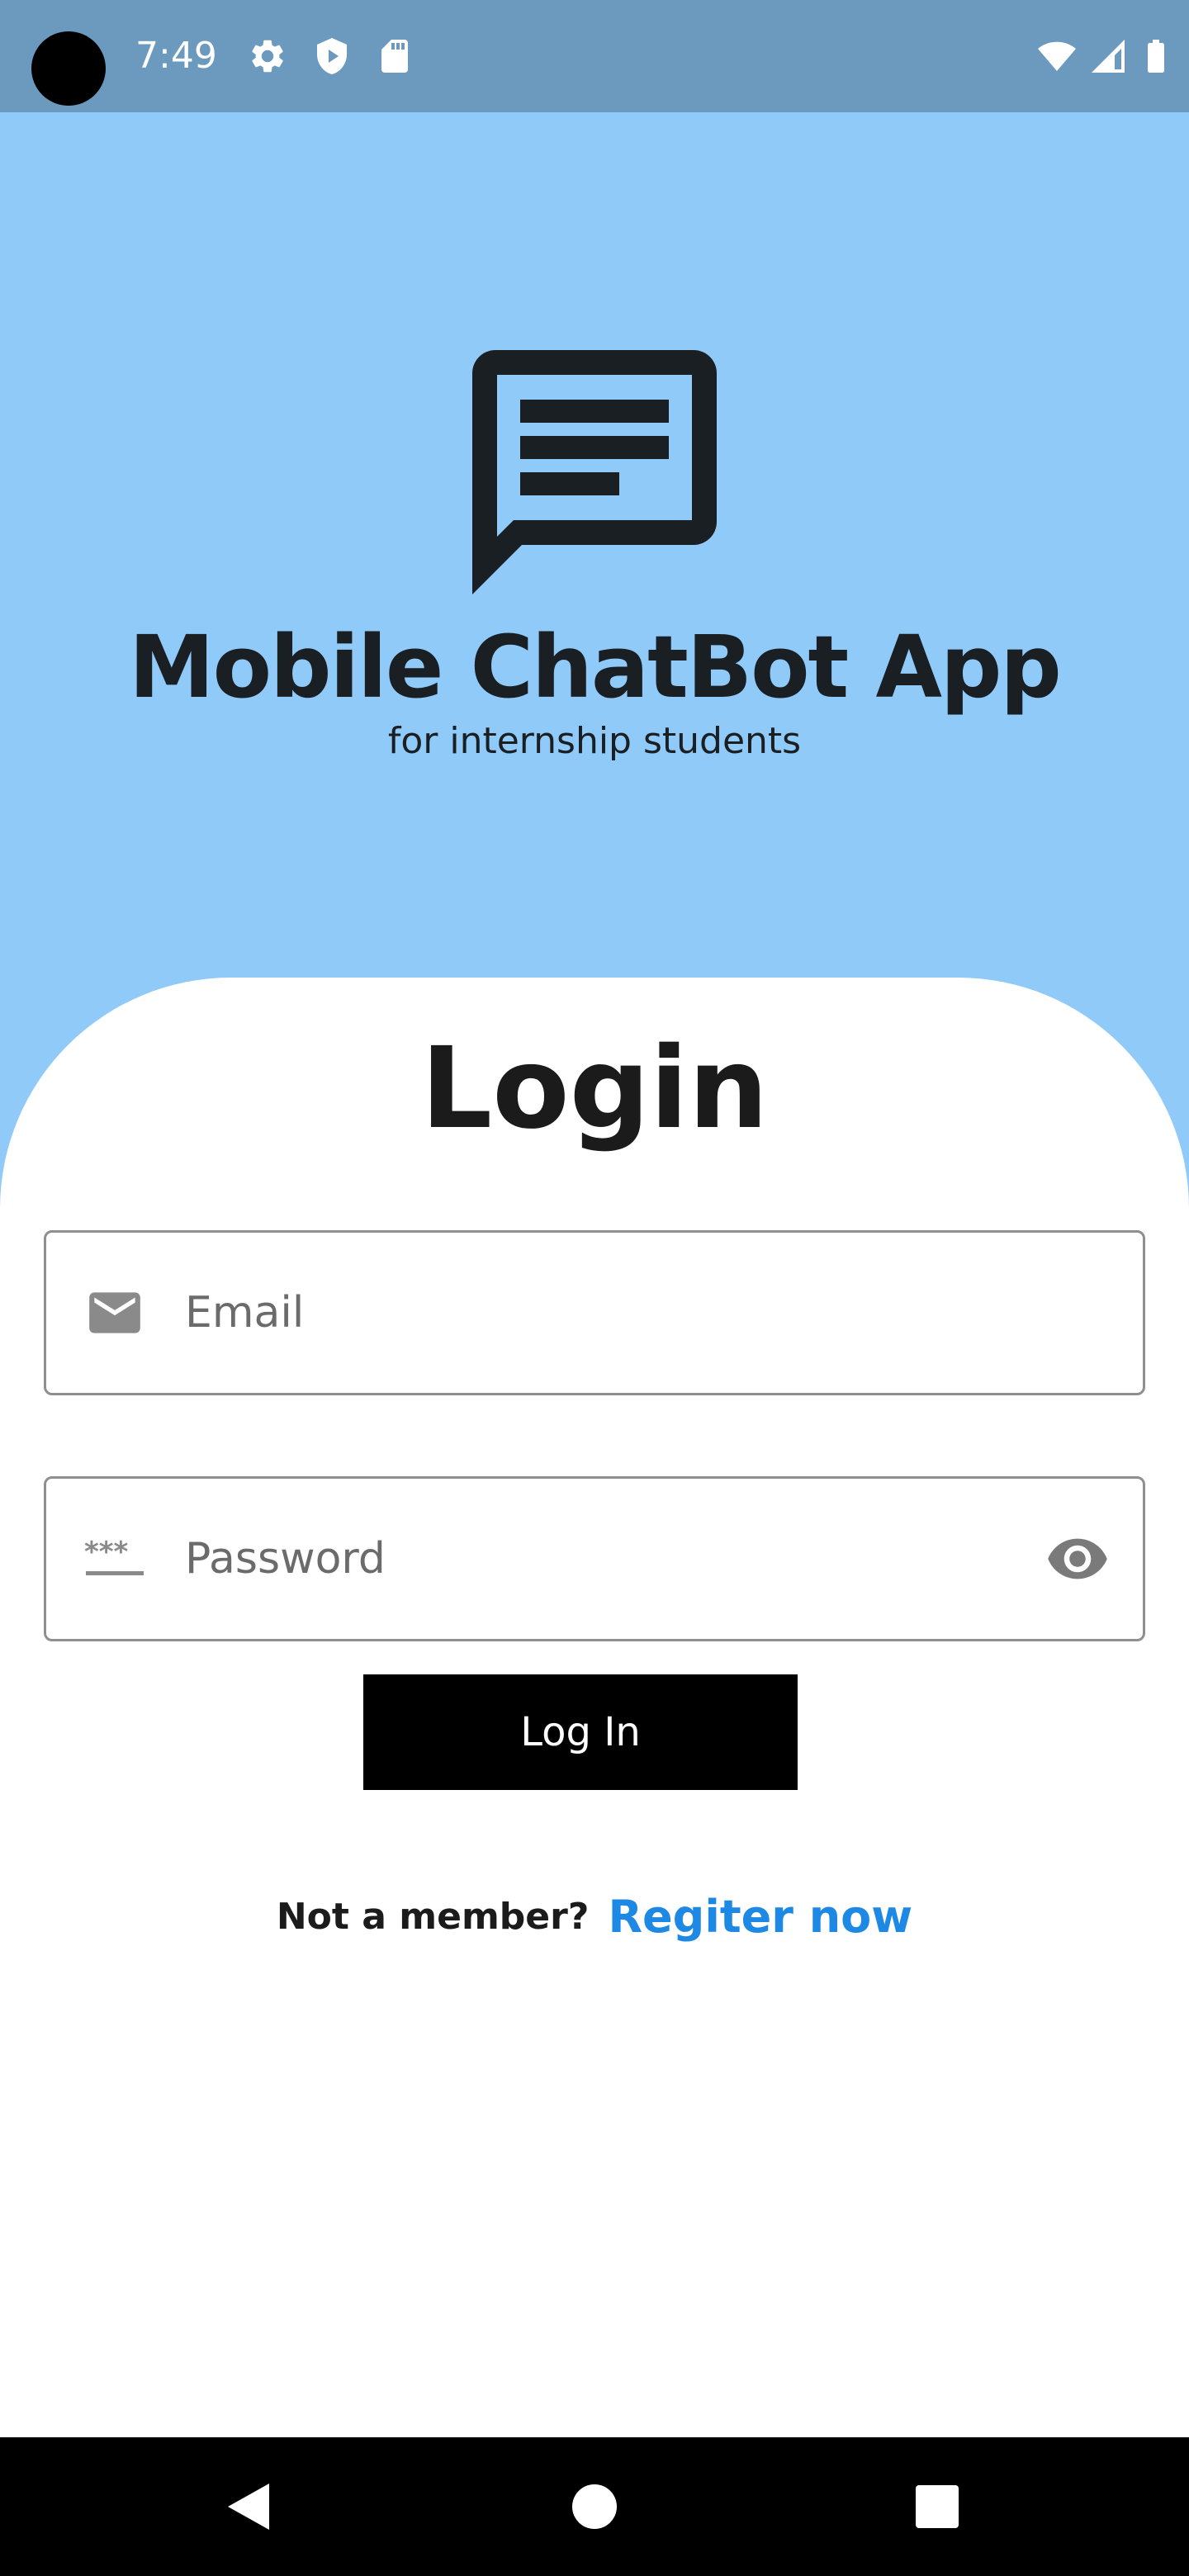 The width and height of the screenshot is (1189, 2576). I want to click on eye-icon, so click(1077, 1559).